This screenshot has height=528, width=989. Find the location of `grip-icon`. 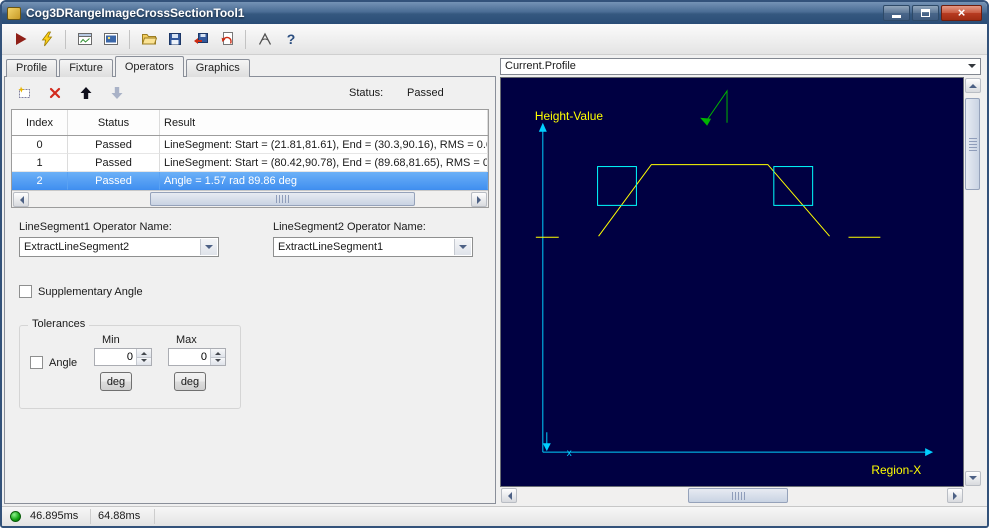

grip-icon is located at coordinates (738, 495).